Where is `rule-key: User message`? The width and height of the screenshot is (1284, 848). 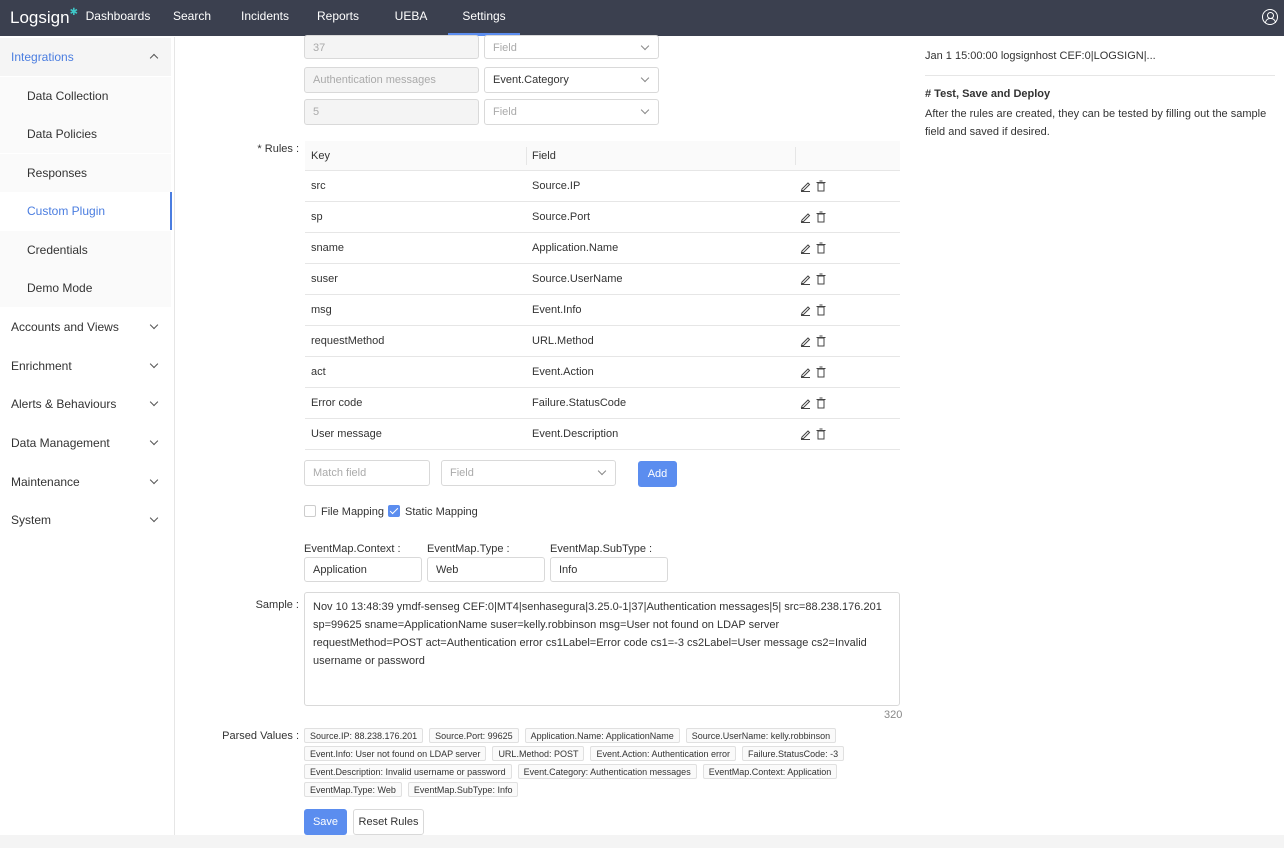
rule-key: User message is located at coordinates (346, 434).